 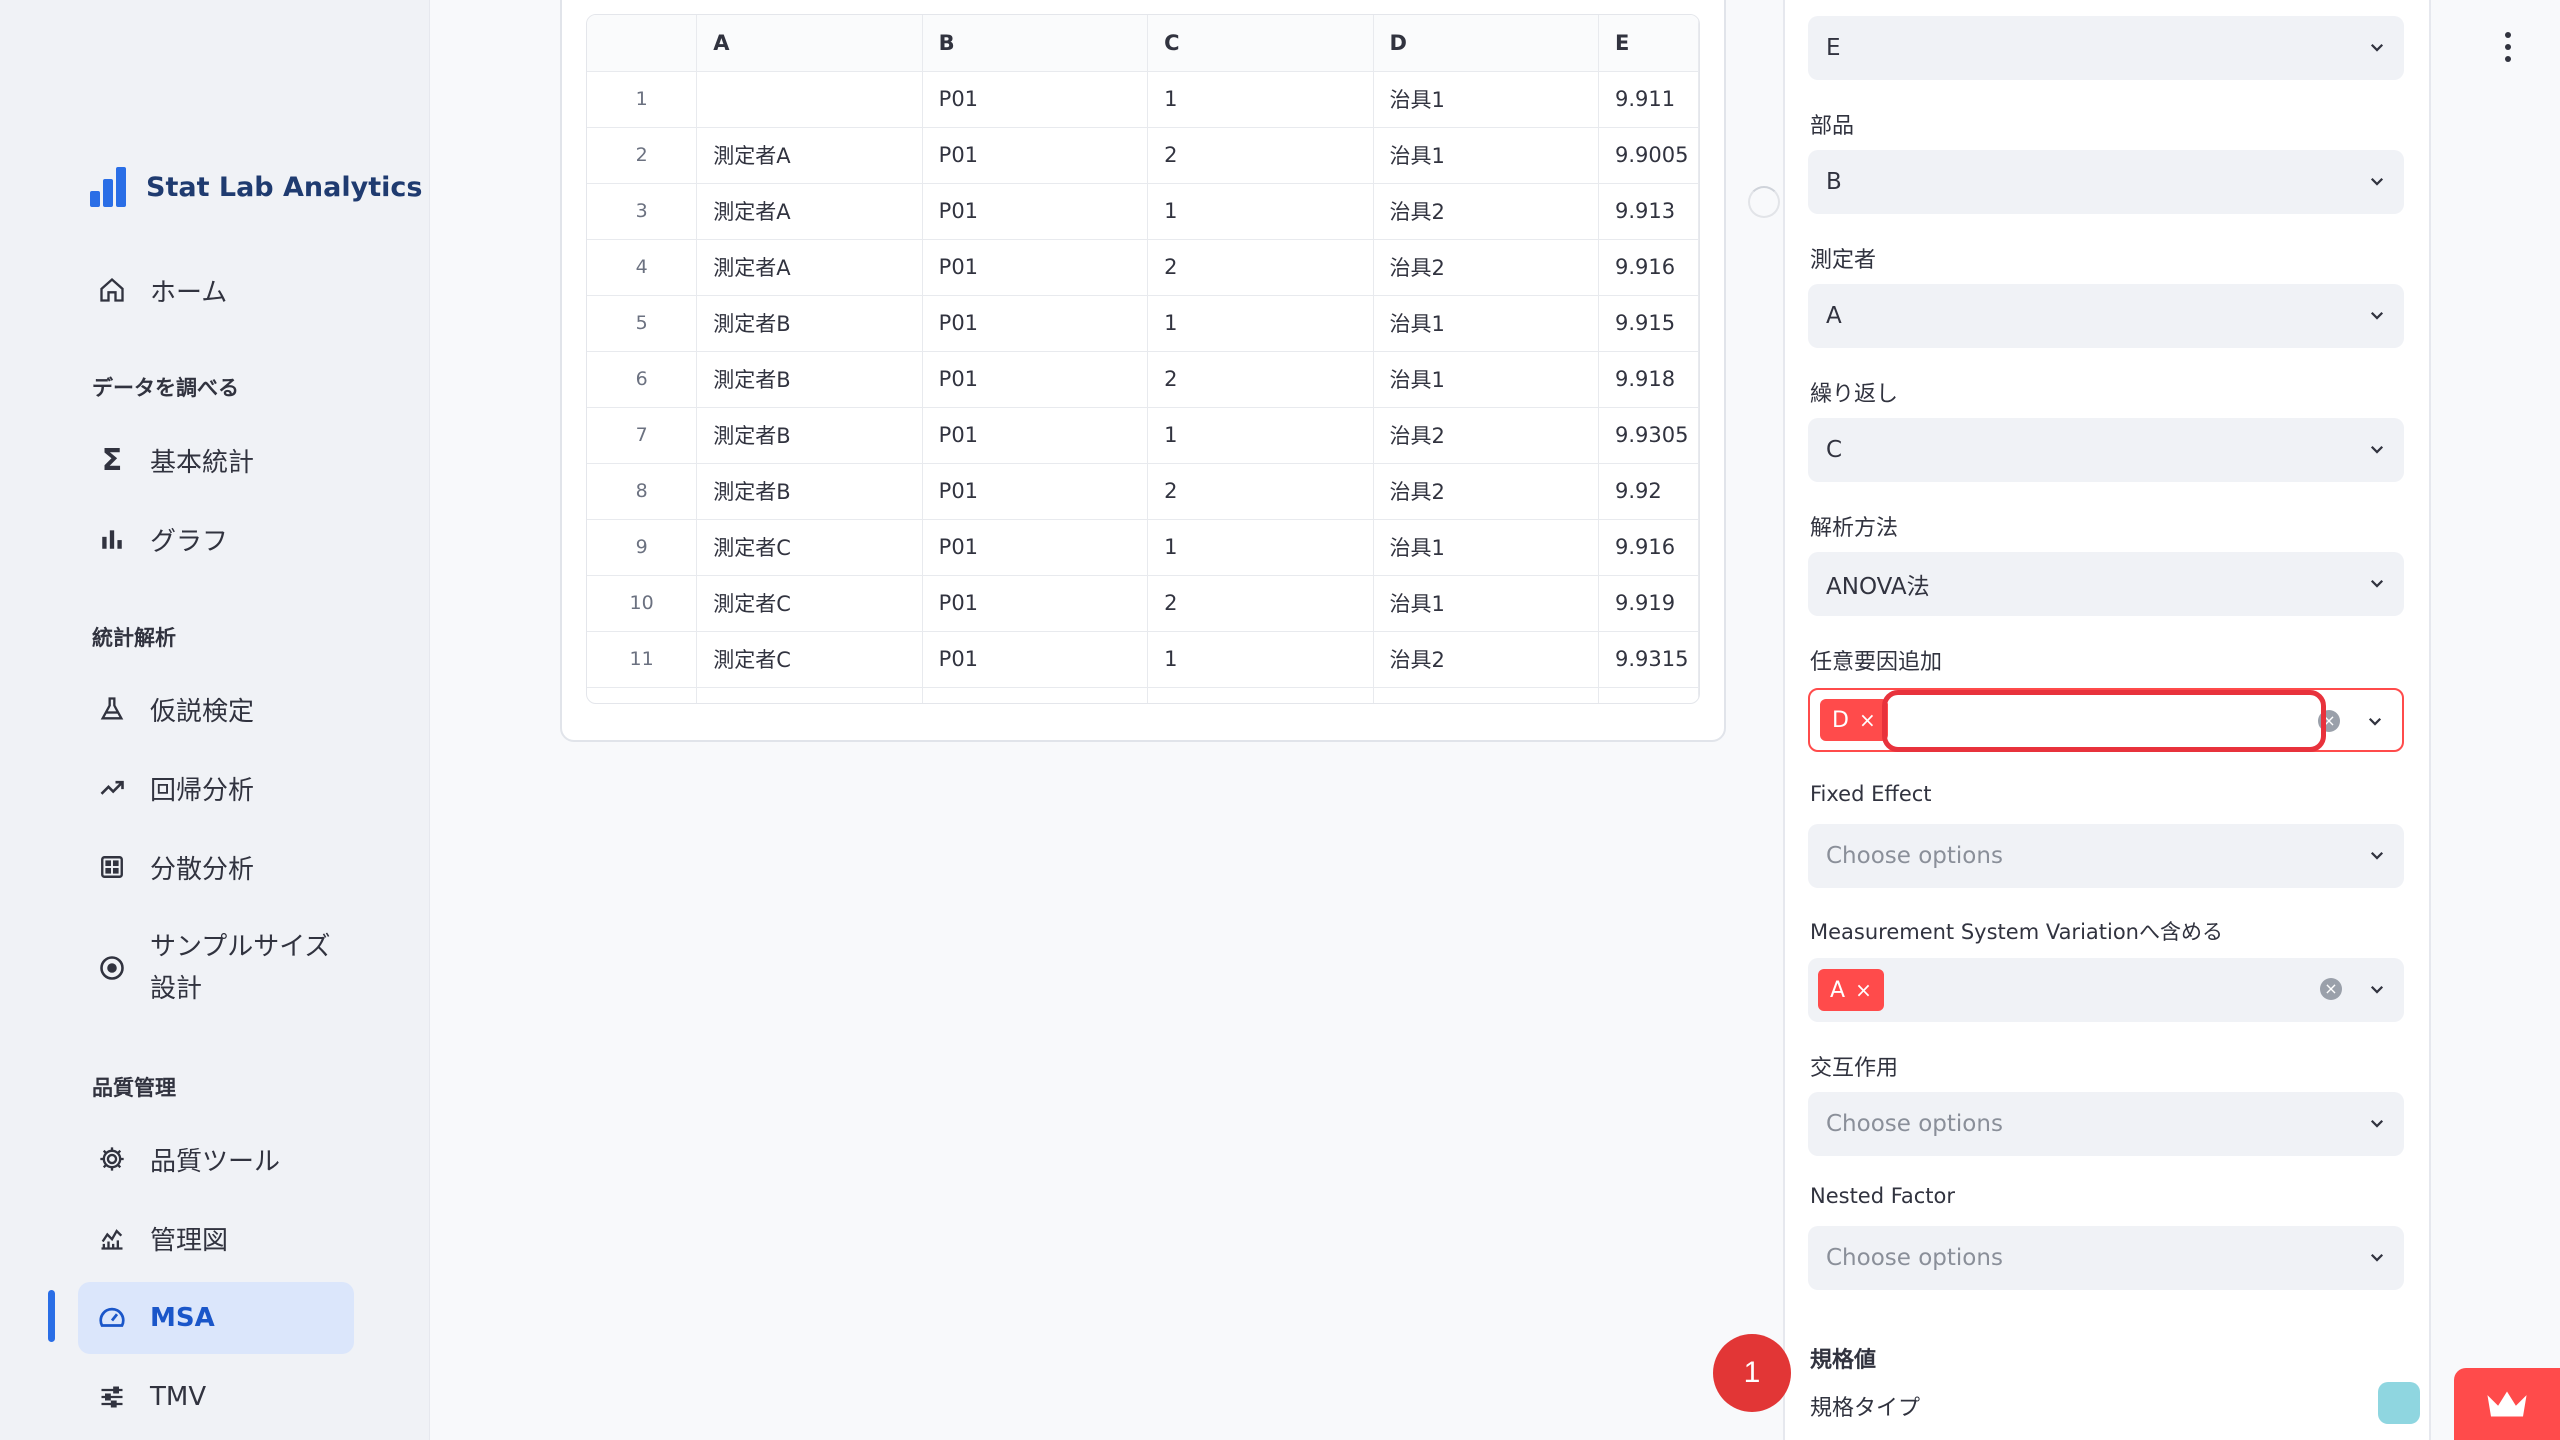 I want to click on tag-chip: D ×, so click(x=1854, y=720).